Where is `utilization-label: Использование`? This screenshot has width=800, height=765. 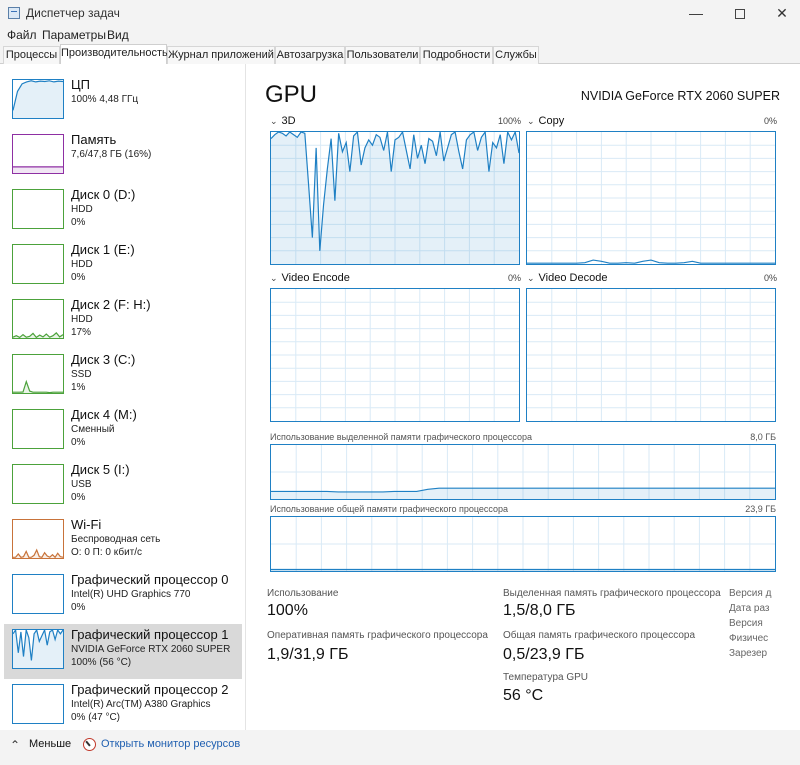
utilization-label: Использование is located at coordinates (303, 593).